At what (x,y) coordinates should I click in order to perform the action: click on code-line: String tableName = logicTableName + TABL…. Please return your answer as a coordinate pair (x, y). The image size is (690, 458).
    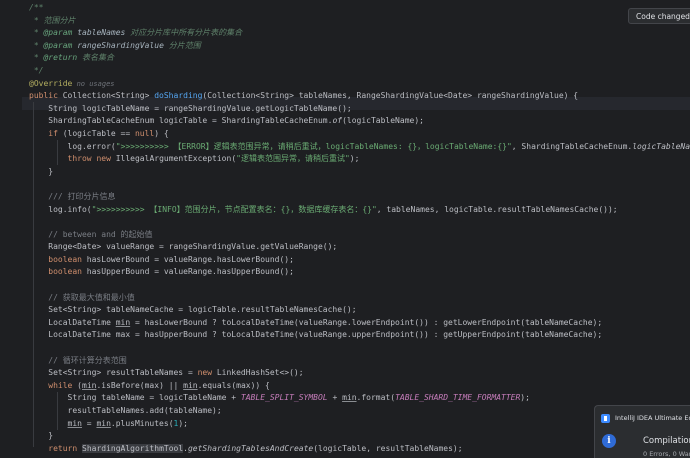
    Looking at the image, I should click on (359, 398).